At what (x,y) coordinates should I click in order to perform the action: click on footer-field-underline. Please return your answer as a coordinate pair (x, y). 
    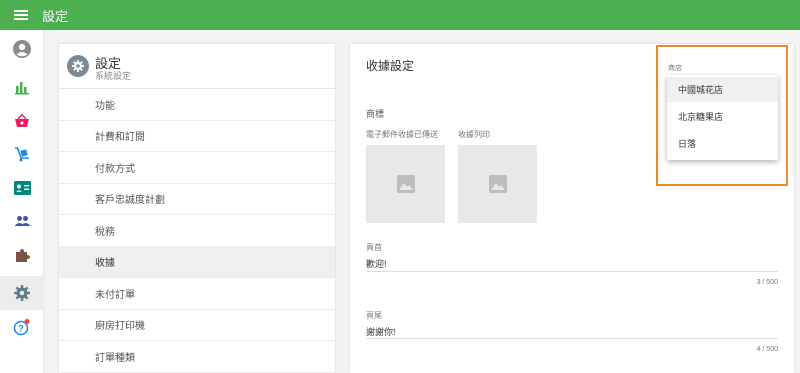
    Looking at the image, I should click on (572, 338).